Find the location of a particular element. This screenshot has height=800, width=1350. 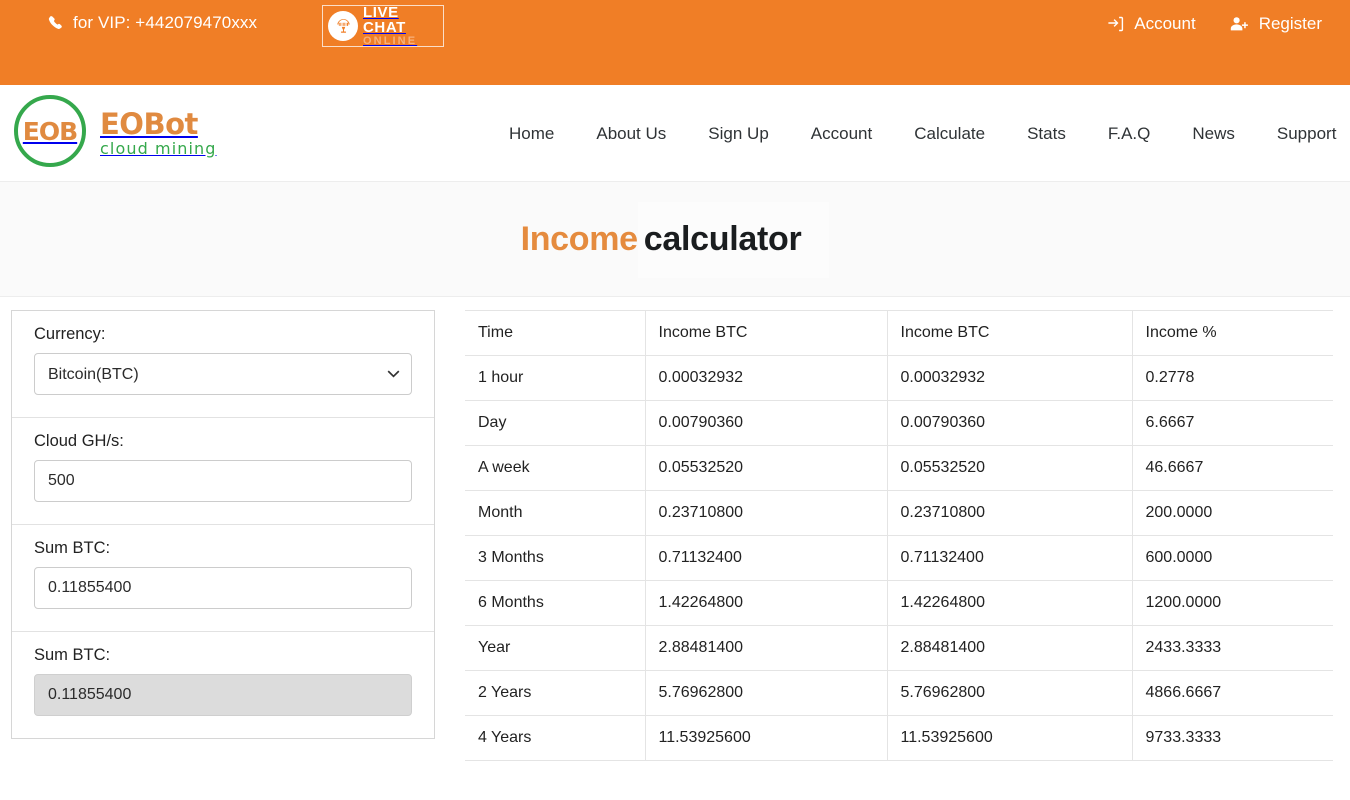

user-plus-icon is located at coordinates (1239, 24).